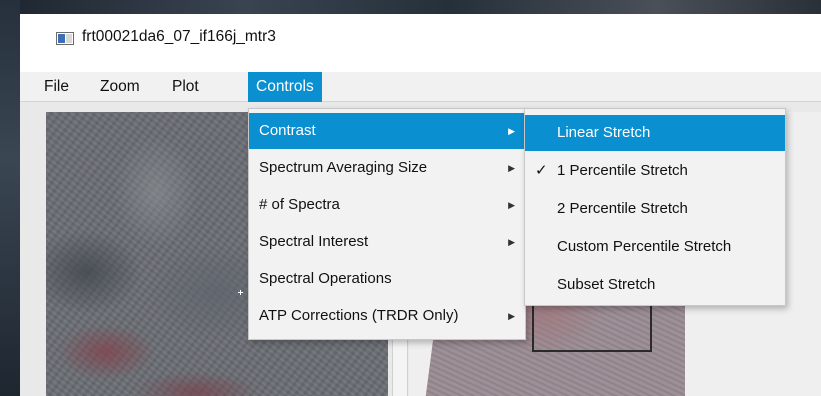 This screenshot has width=821, height=396. Describe the element at coordinates (185, 87) in the screenshot. I see `menu-plot: Plot` at that location.